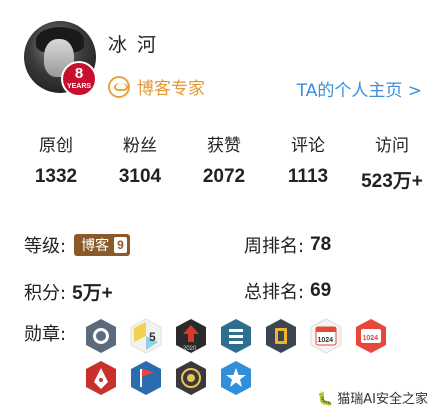 Image resolution: width=444 pixels, height=418 pixels. Describe the element at coordinates (92, 293) in the screenshot. I see `points-value: 5万+` at that location.